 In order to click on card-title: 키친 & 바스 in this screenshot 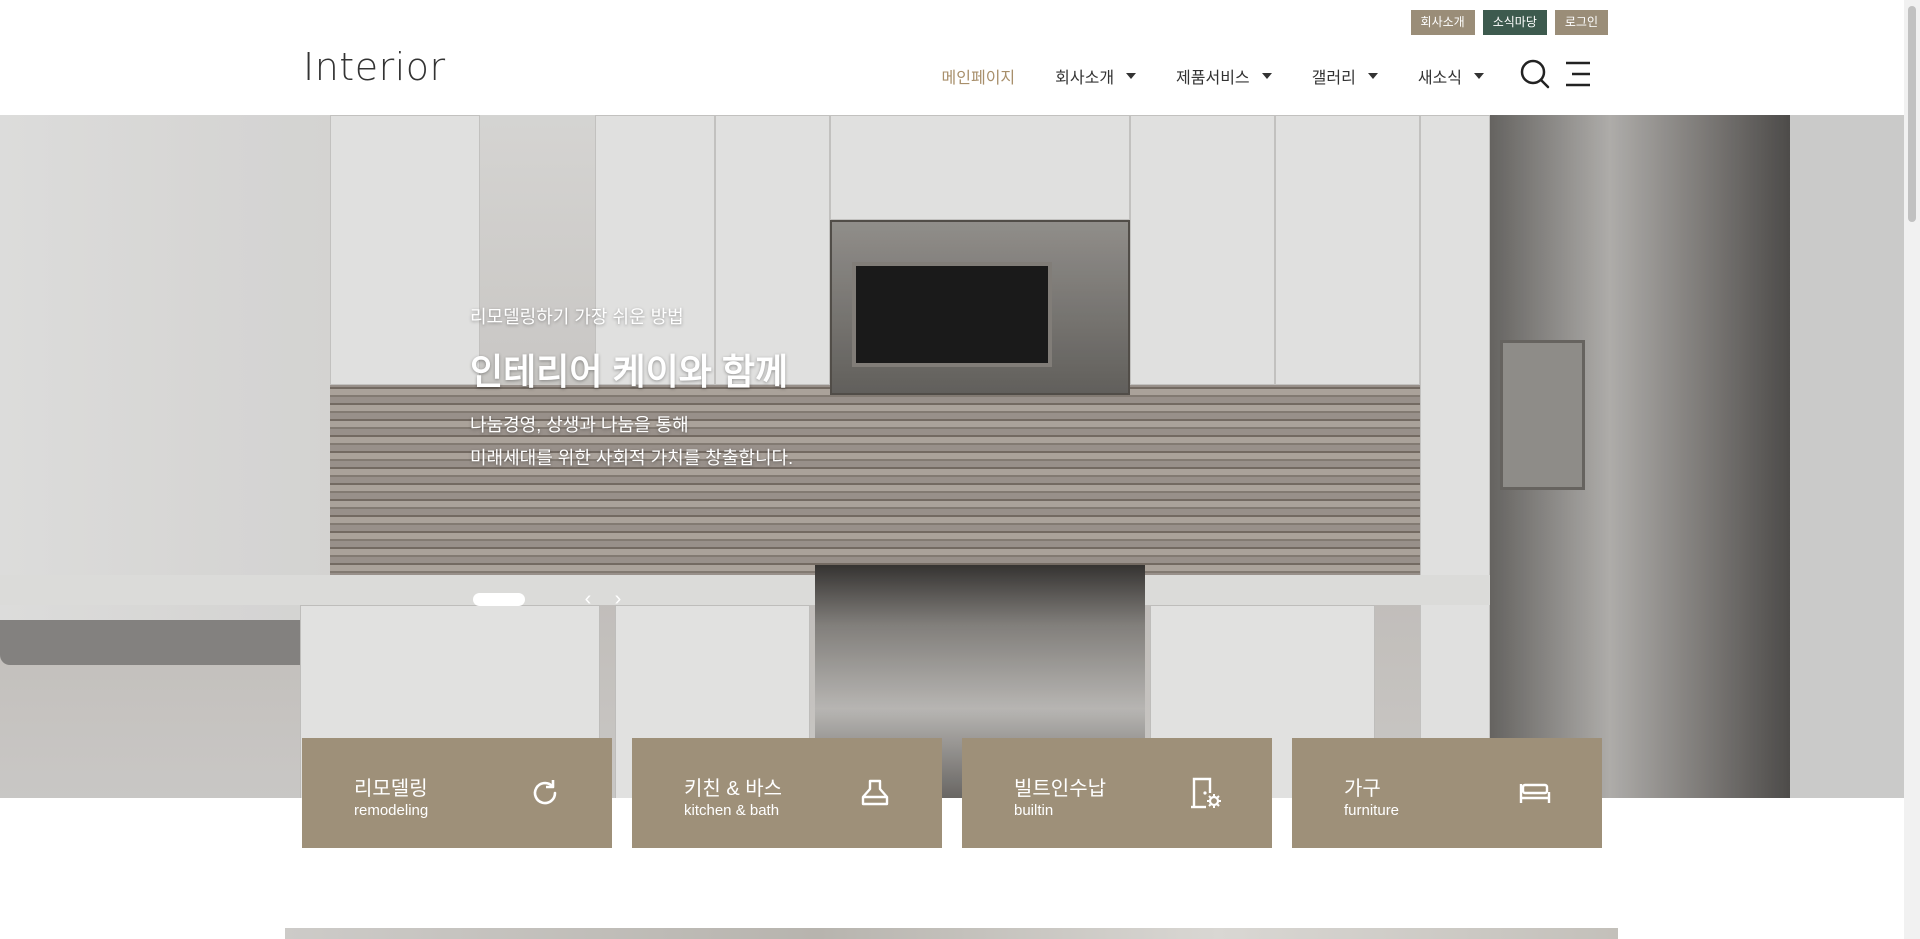, I will do `click(733, 789)`.